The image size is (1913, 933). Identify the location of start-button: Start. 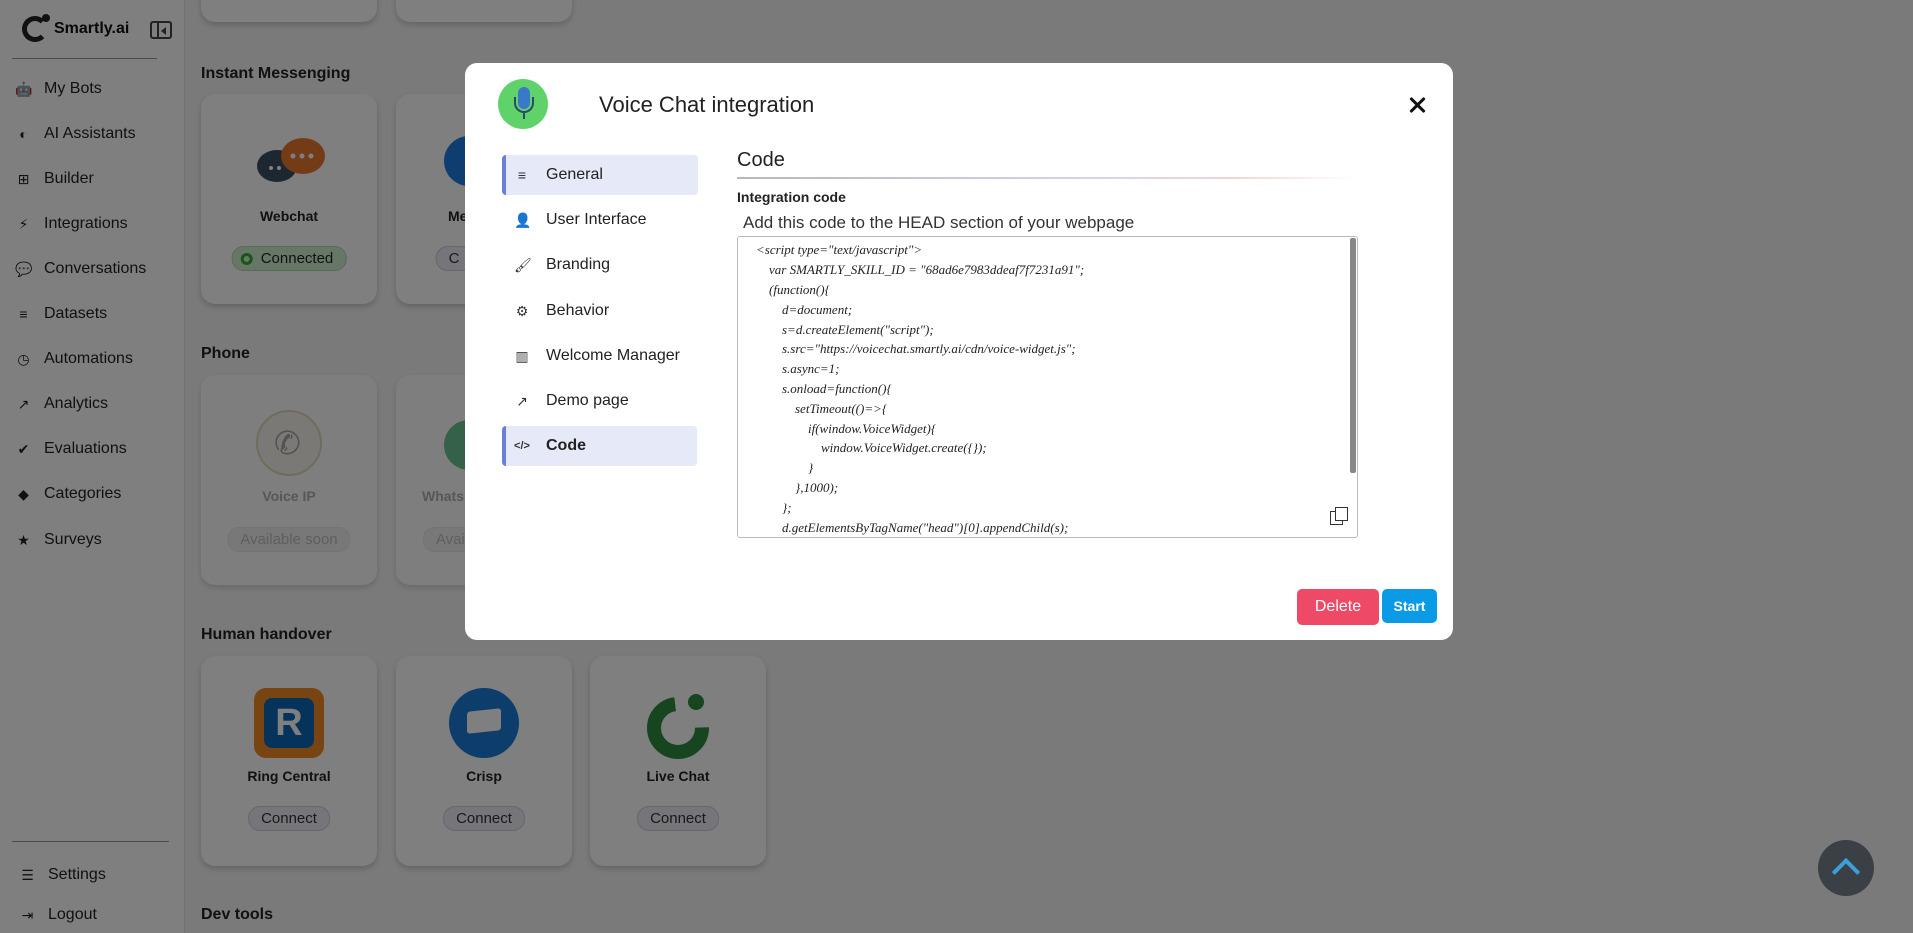
(1409, 606).